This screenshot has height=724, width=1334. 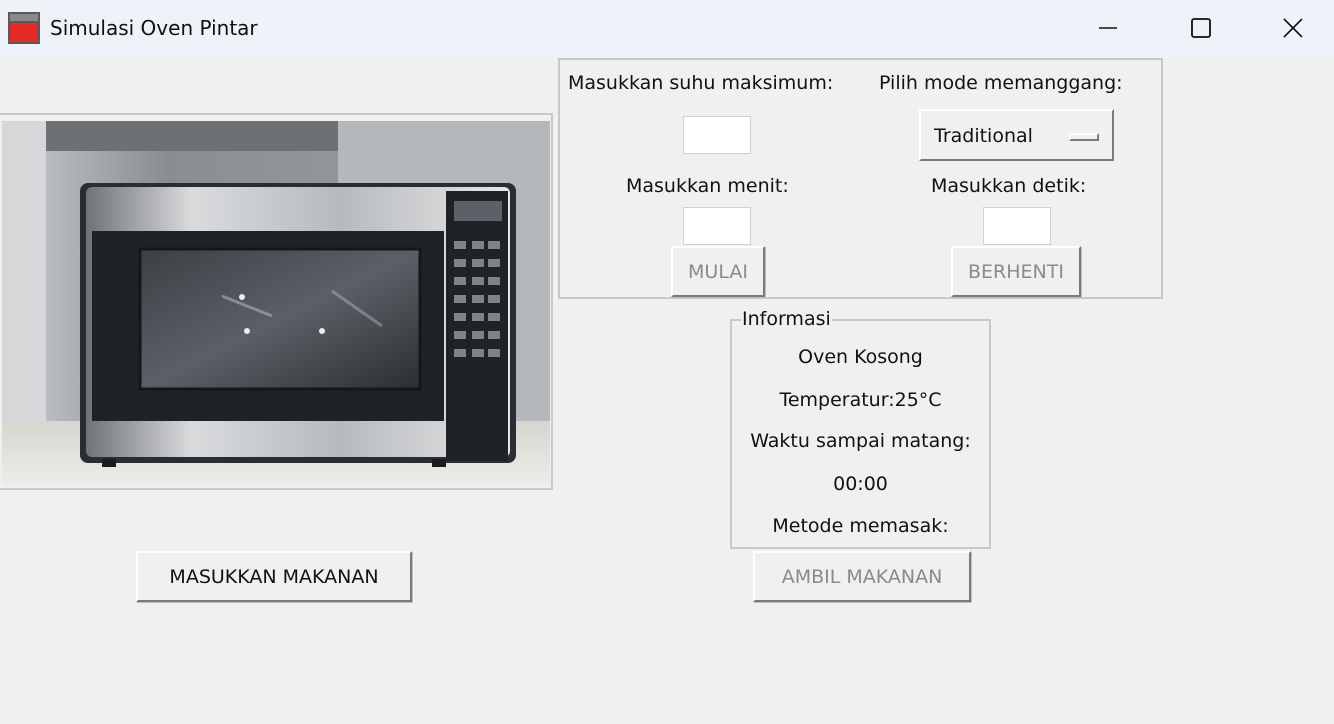 What do you see at coordinates (701, 83) in the screenshot?
I see `max-temp-label: Masukkan suhu maksimum:` at bounding box center [701, 83].